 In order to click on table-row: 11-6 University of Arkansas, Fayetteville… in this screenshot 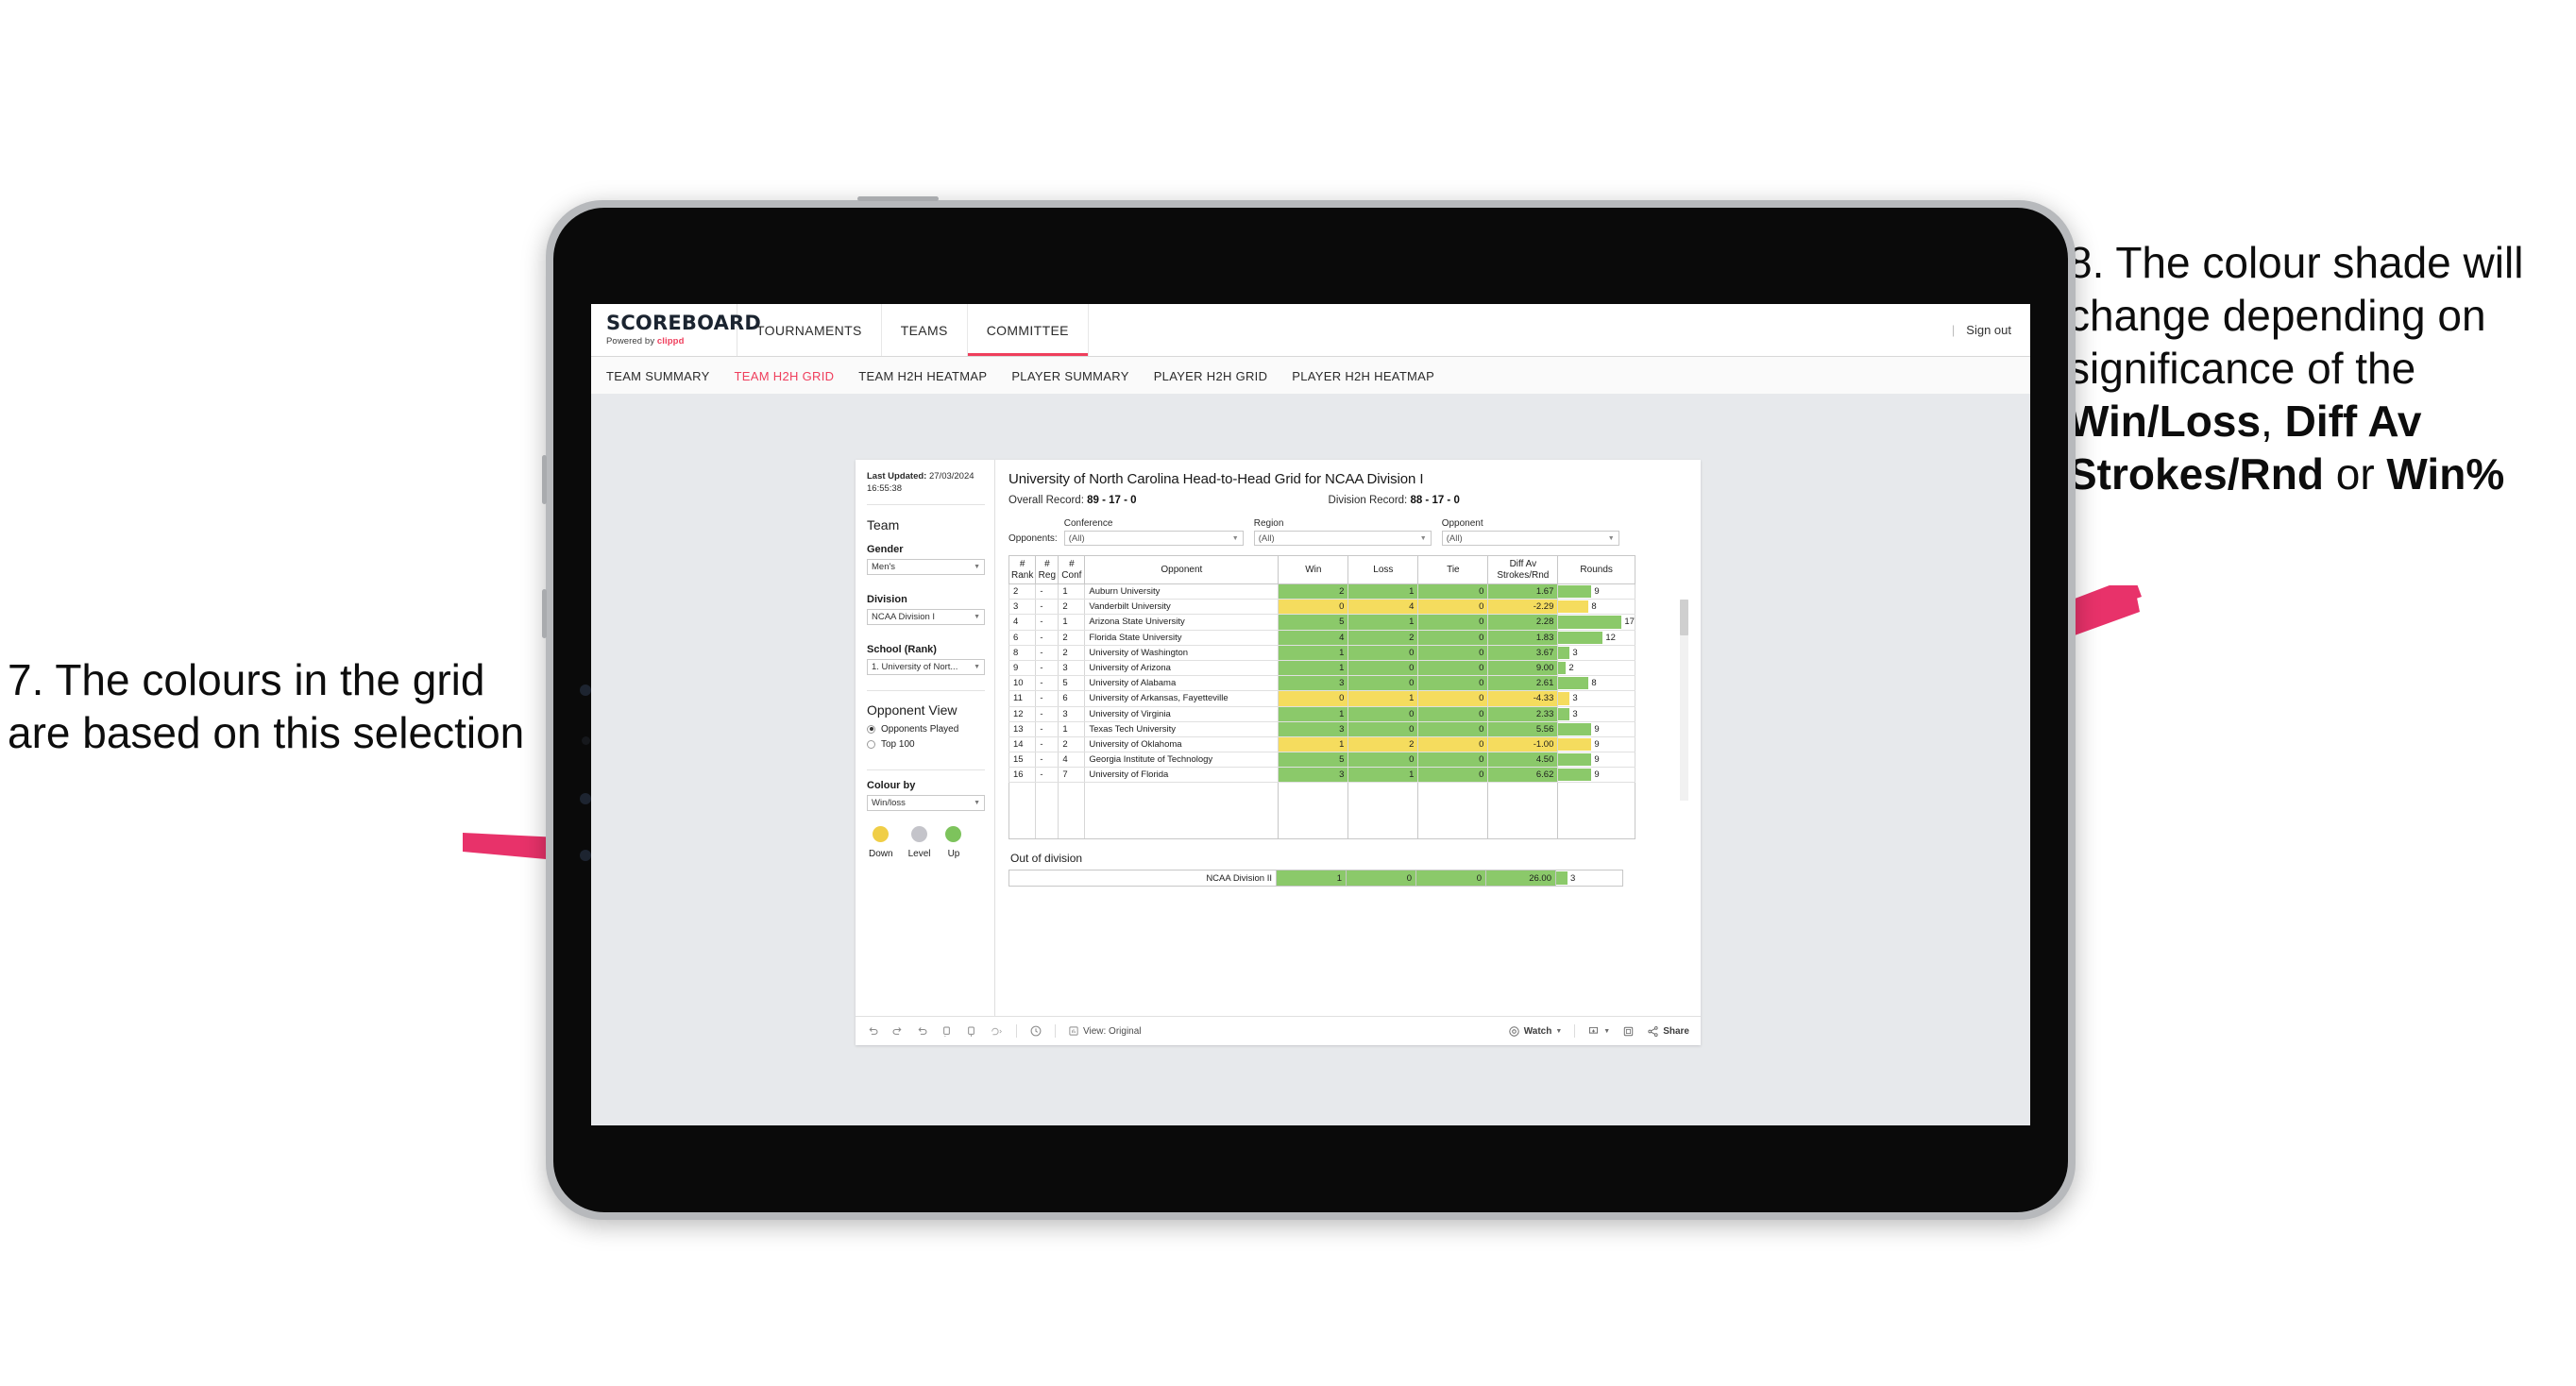, I will do `click(1321, 698)`.